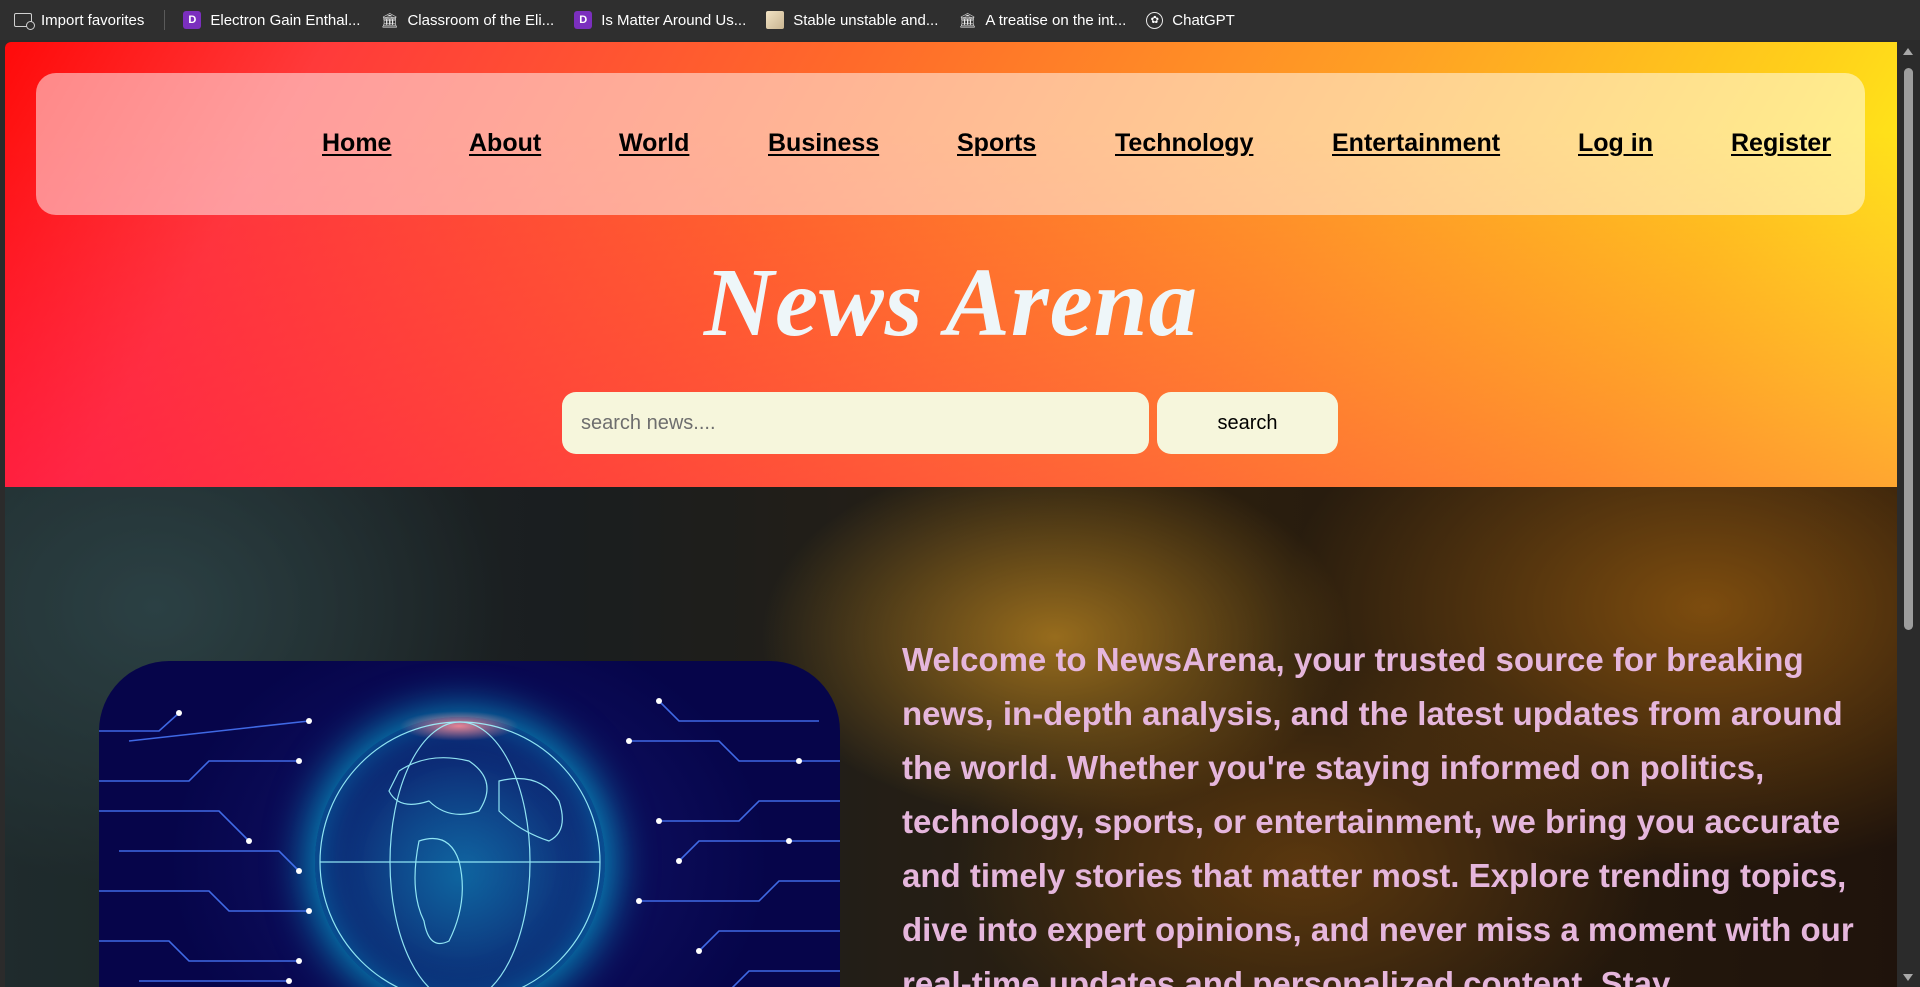 This screenshot has height=987, width=1920. What do you see at coordinates (951, 302) in the screenshot?
I see `site-title: News Arena` at bounding box center [951, 302].